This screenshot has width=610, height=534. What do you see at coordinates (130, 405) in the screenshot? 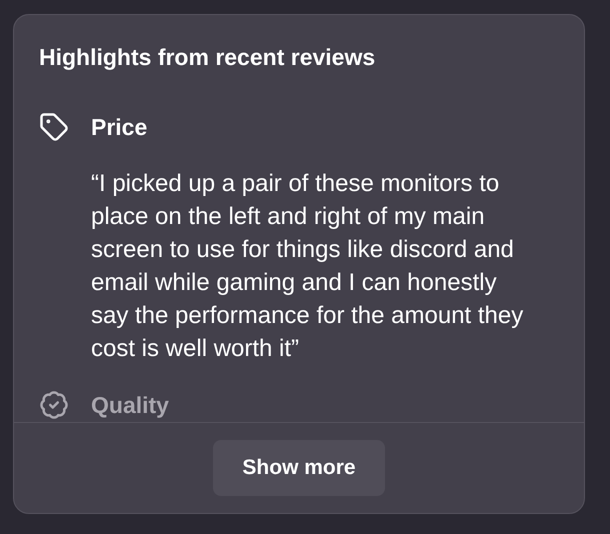
I see `highlight-label: Quality` at bounding box center [130, 405].